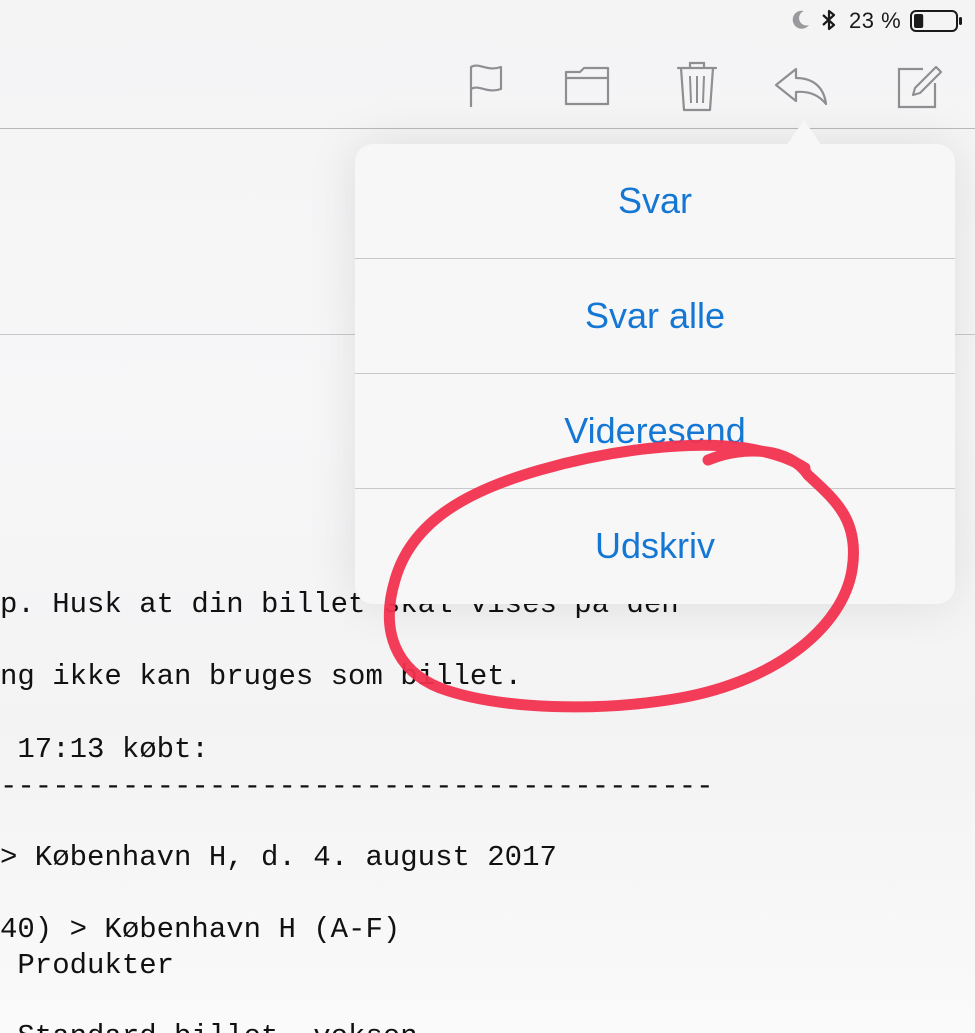 The height and width of the screenshot is (1033, 975). Describe the element at coordinates (655, 431) in the screenshot. I see `forward-option: Videresend` at that location.